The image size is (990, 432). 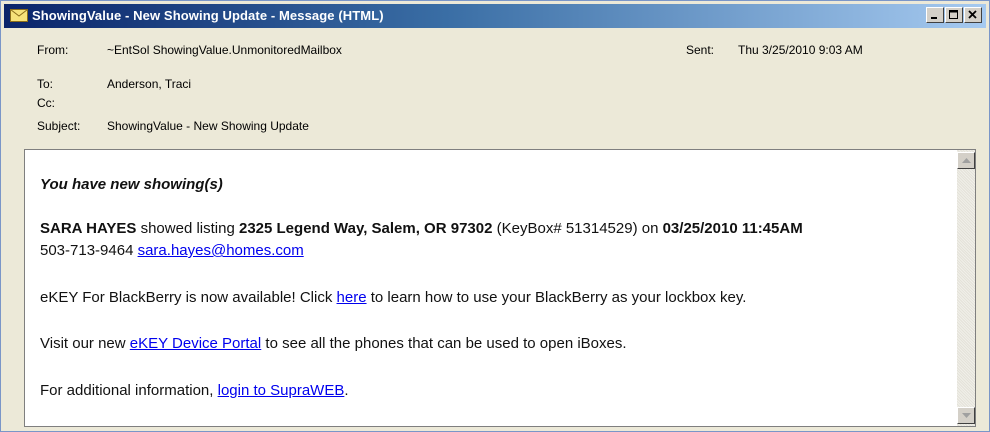 I want to click on scroll-down-button, so click(x=966, y=415).